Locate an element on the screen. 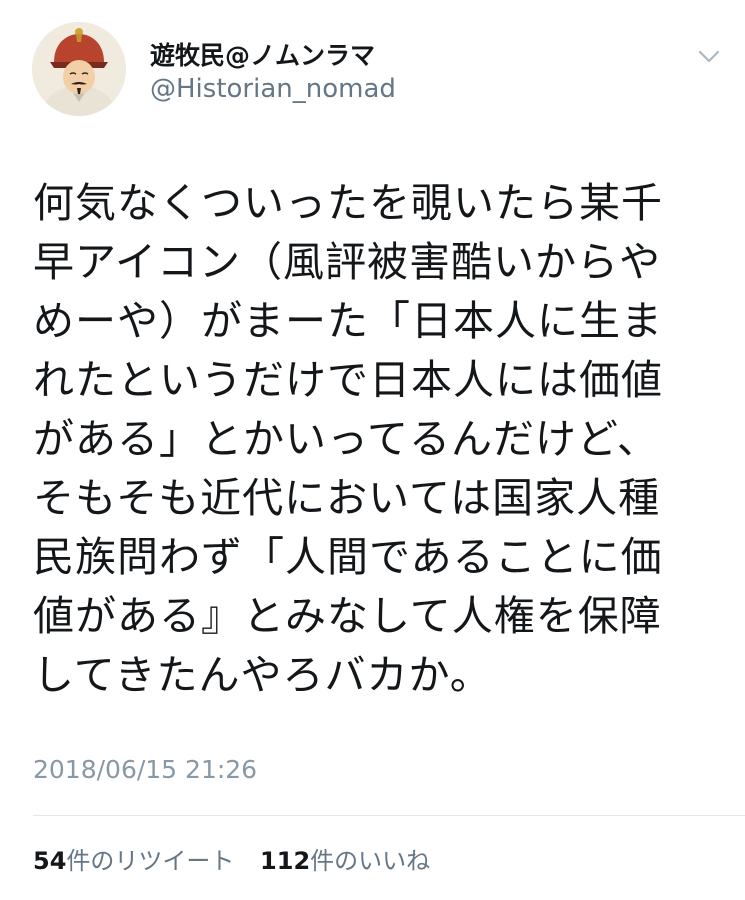 The width and height of the screenshot is (745, 900). tweet-text-line: 民族問わず「人間であることに価 is located at coordinates (348, 557).